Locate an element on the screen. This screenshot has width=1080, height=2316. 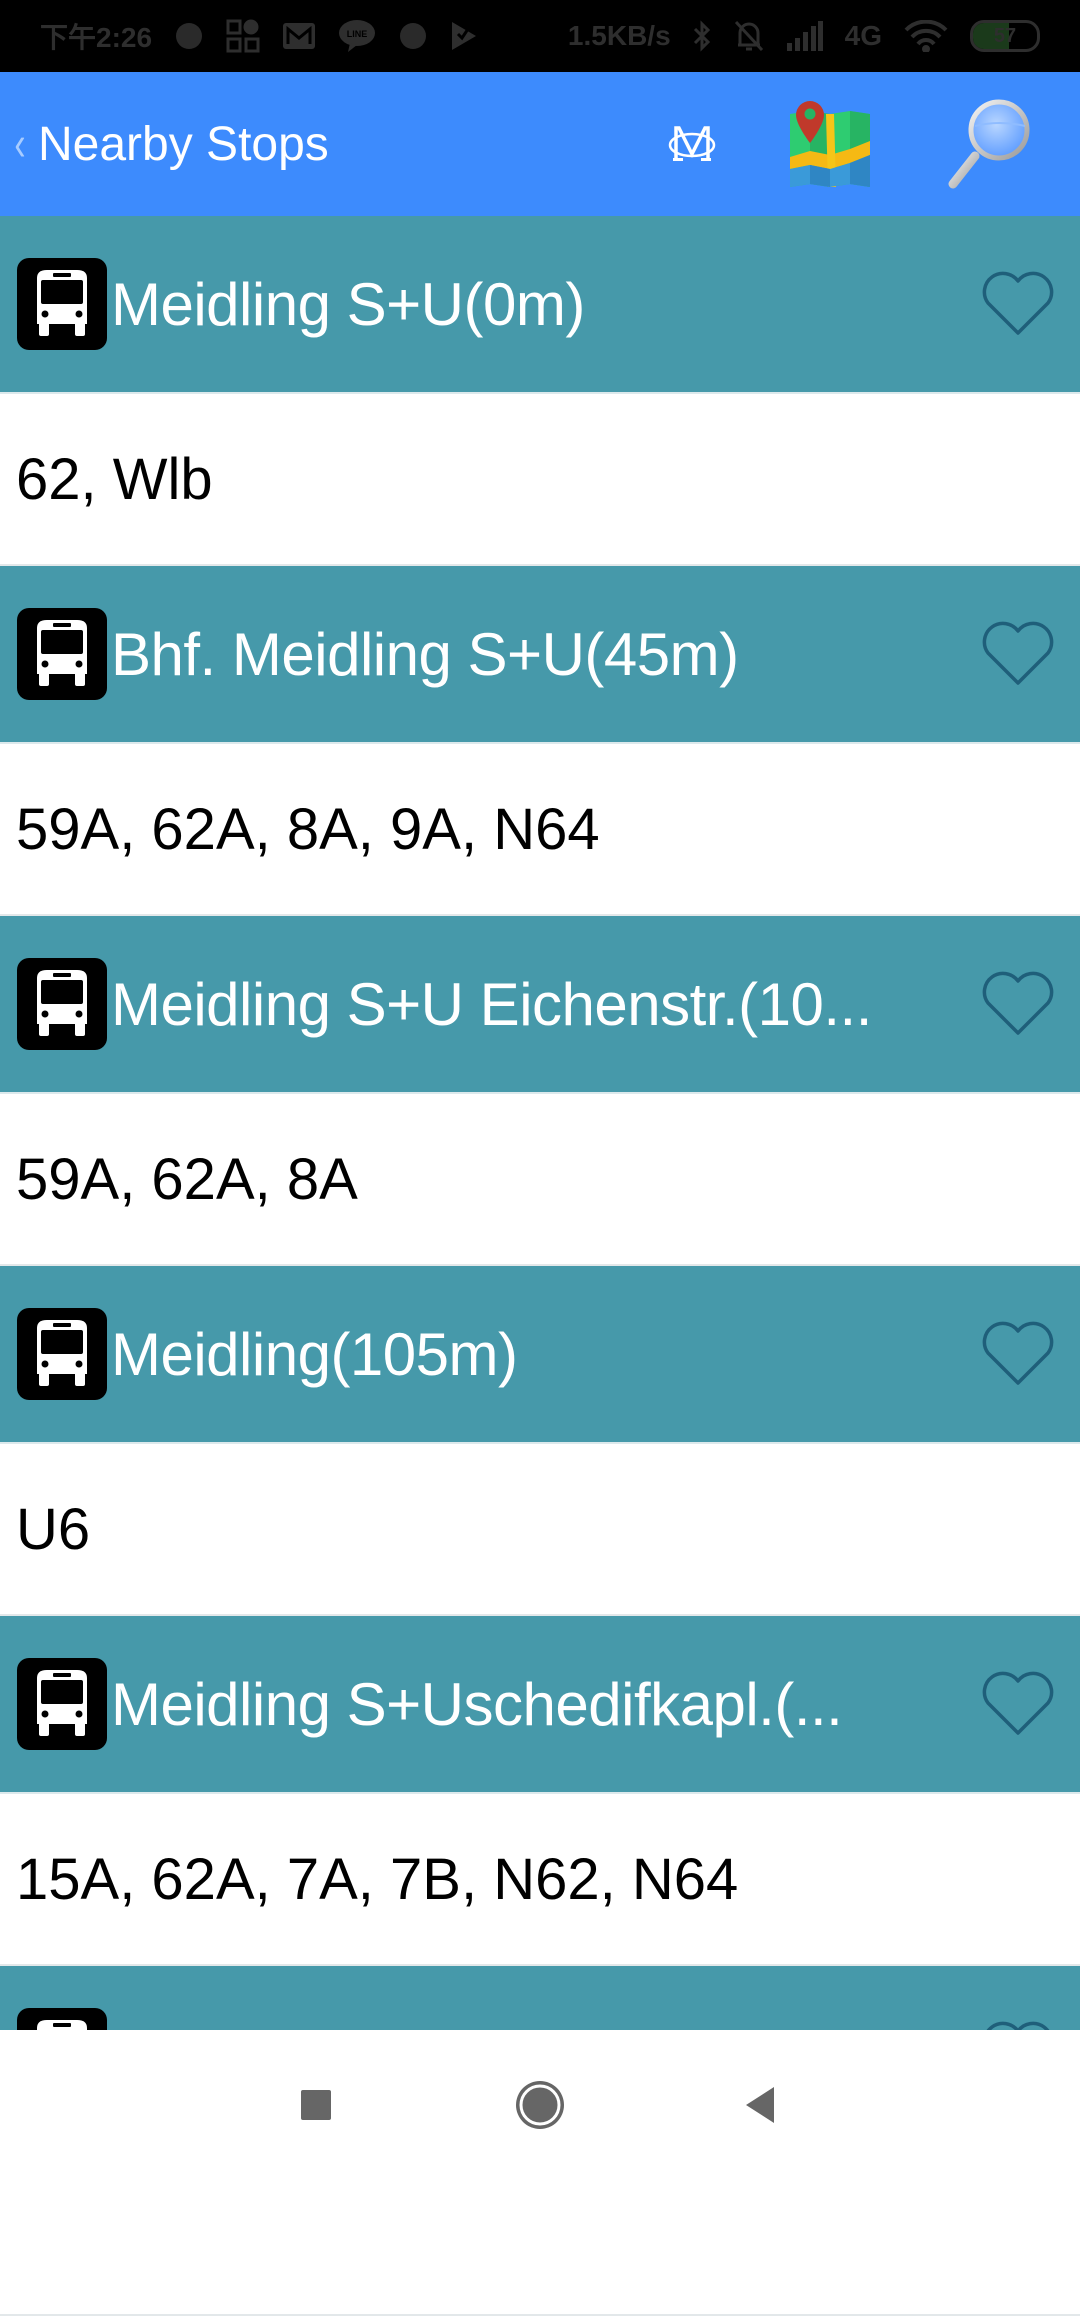
status-bar: 下午2:26 LINE 1.5KB/s 4G 57 is located at coordinates (540, 36).